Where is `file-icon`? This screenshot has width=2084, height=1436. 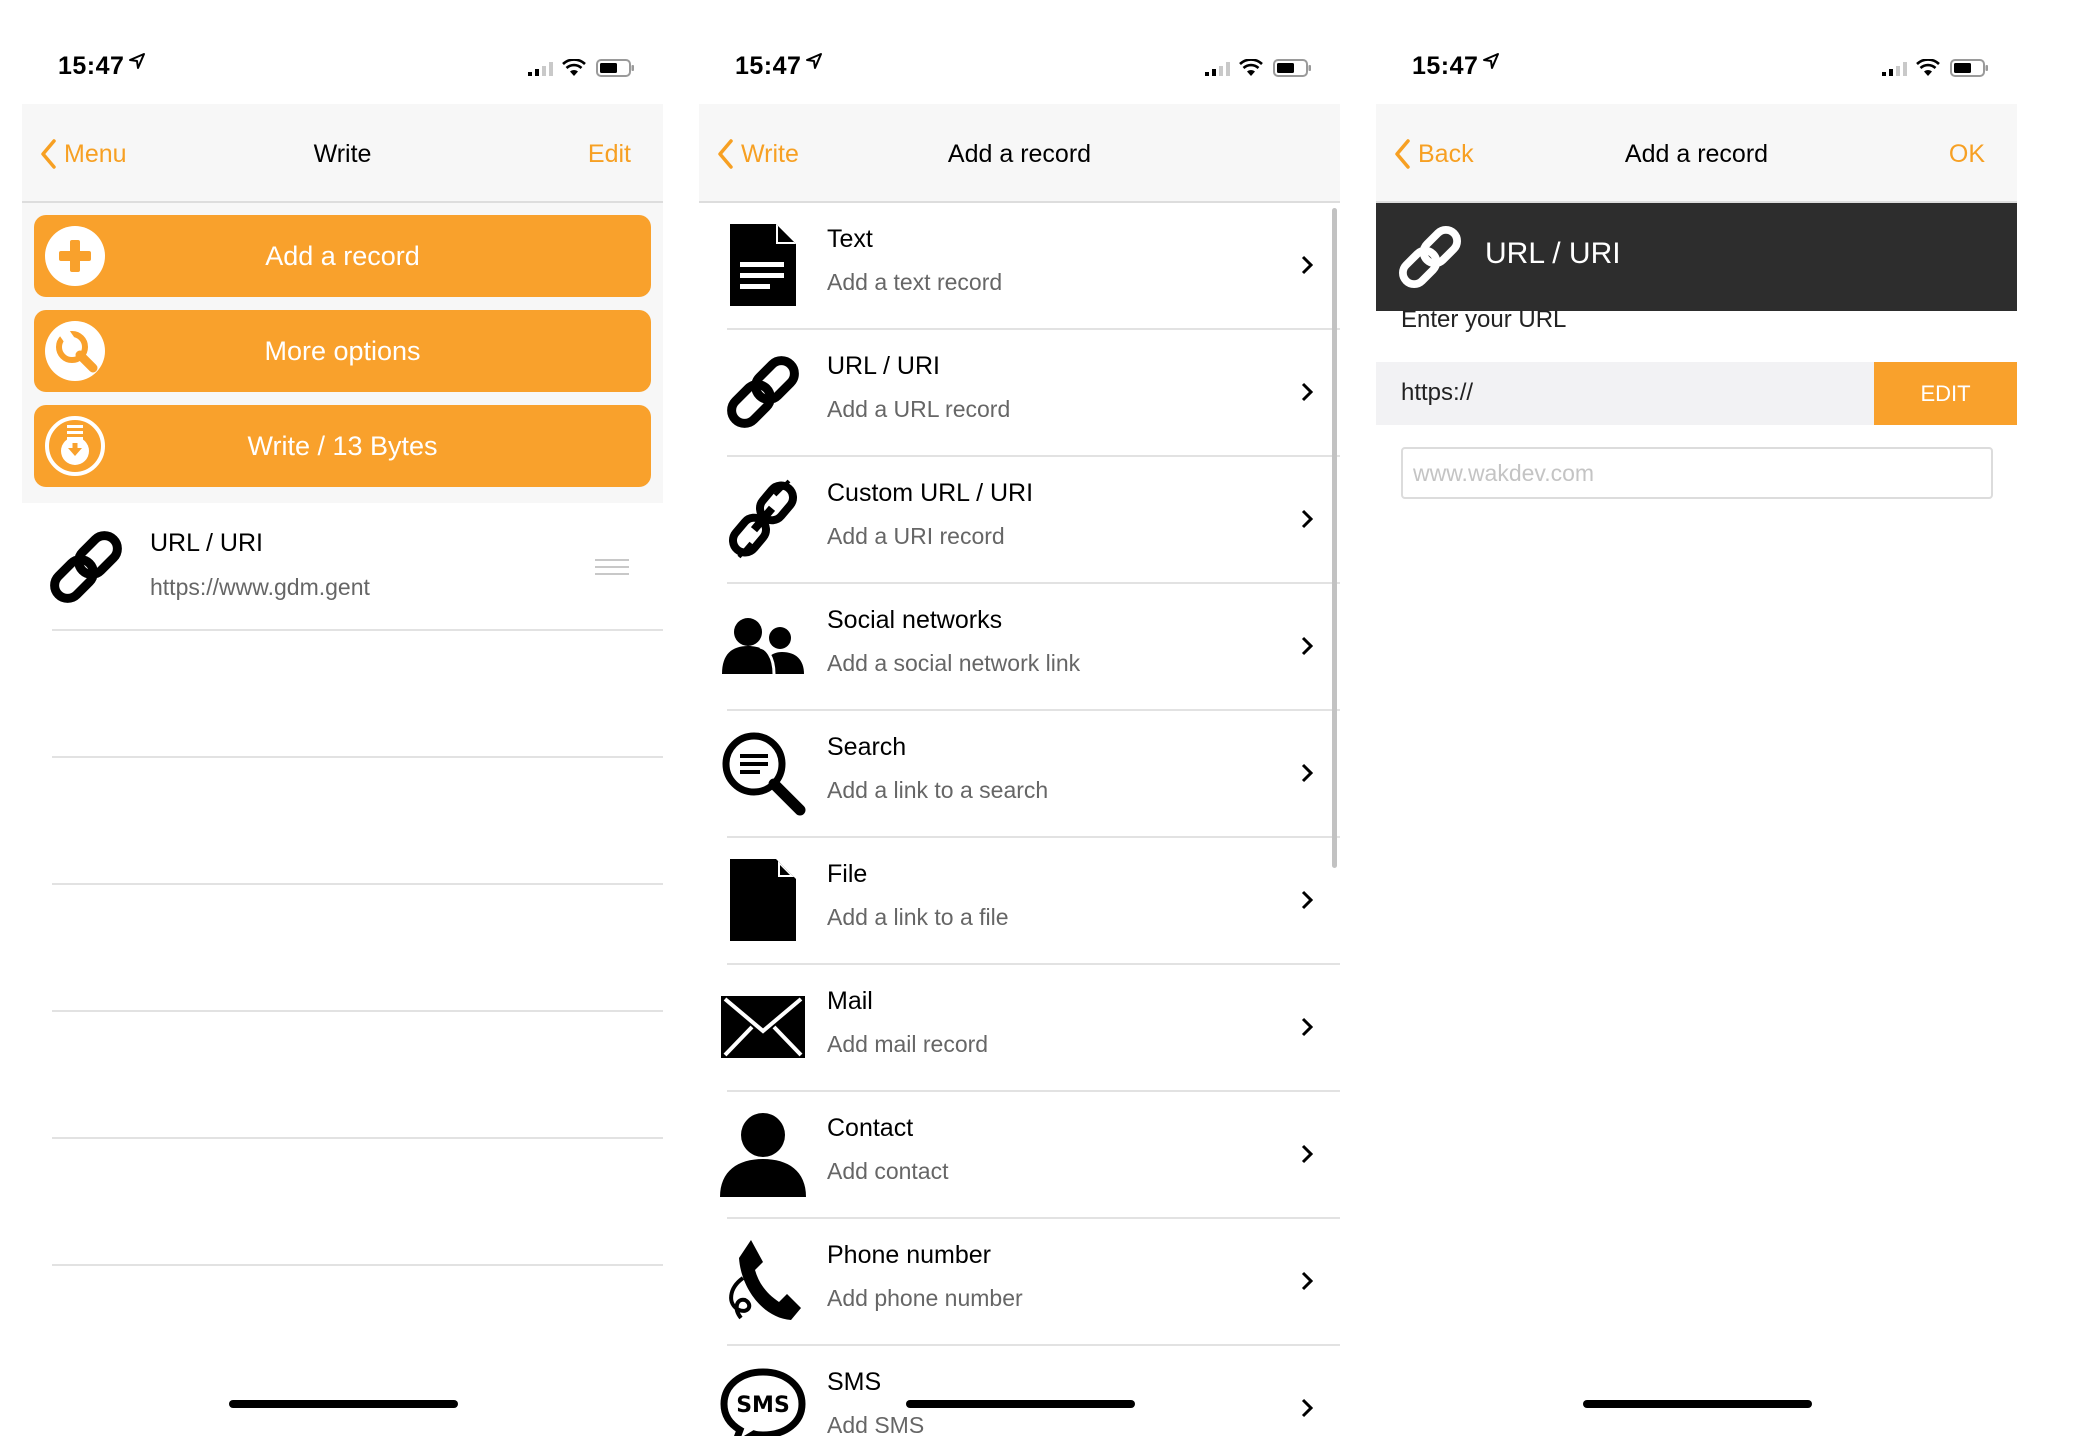
file-icon is located at coordinates (763, 900).